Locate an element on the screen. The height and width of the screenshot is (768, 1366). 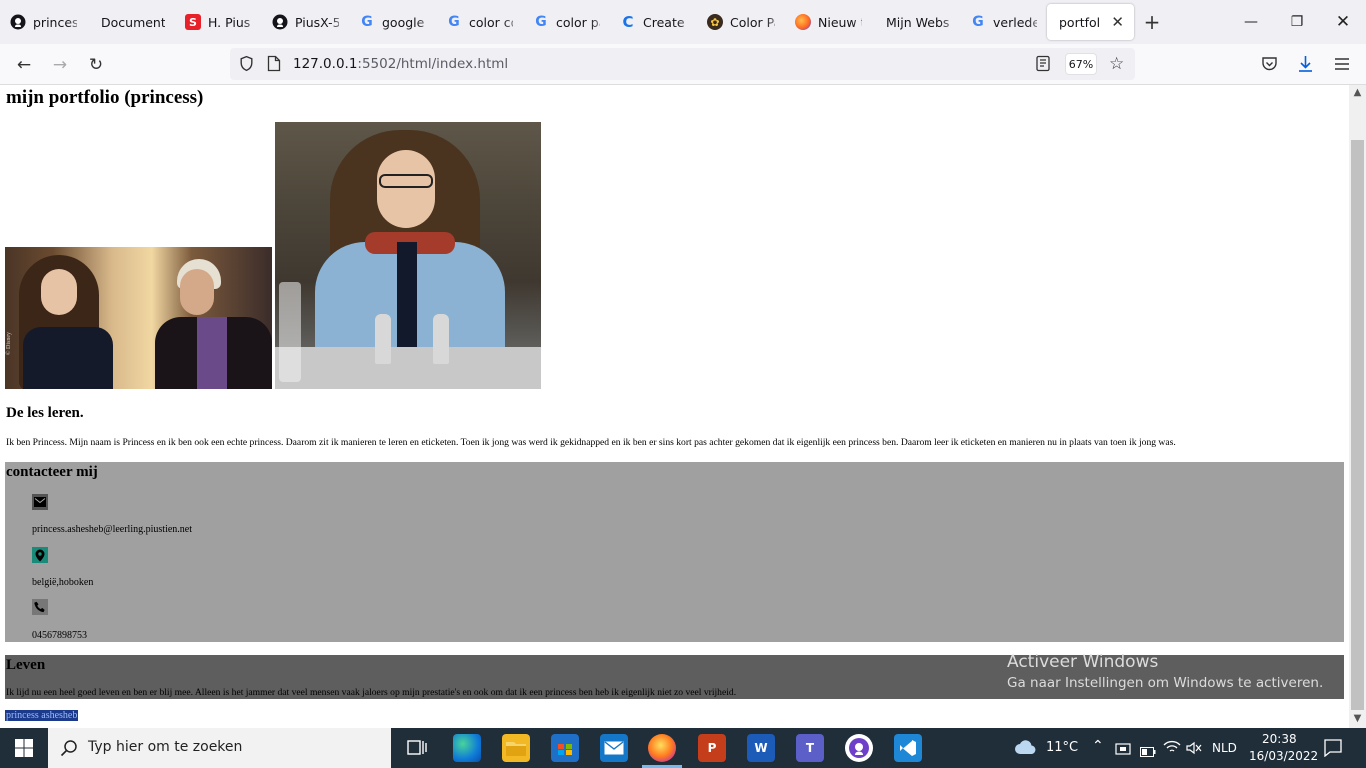
tab-document: Document is located at coordinates (131, 22).